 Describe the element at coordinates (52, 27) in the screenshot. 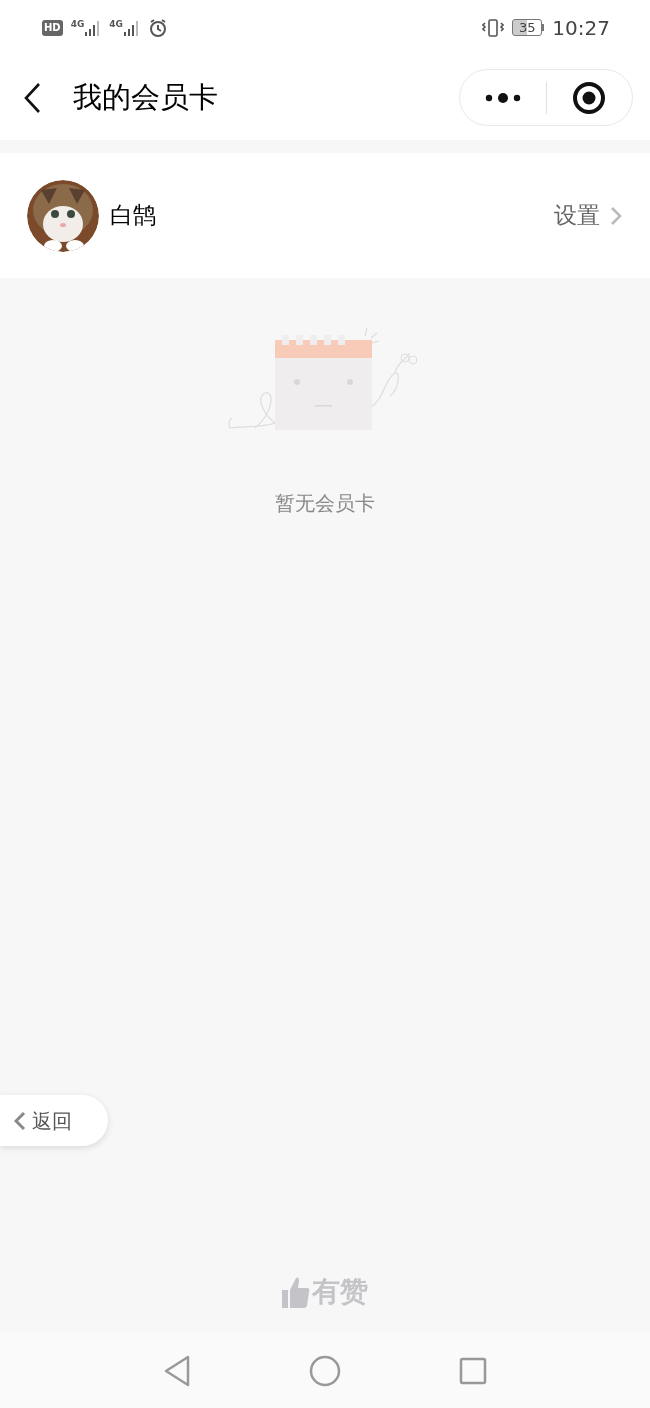

I see `hd-badge: HD` at that location.